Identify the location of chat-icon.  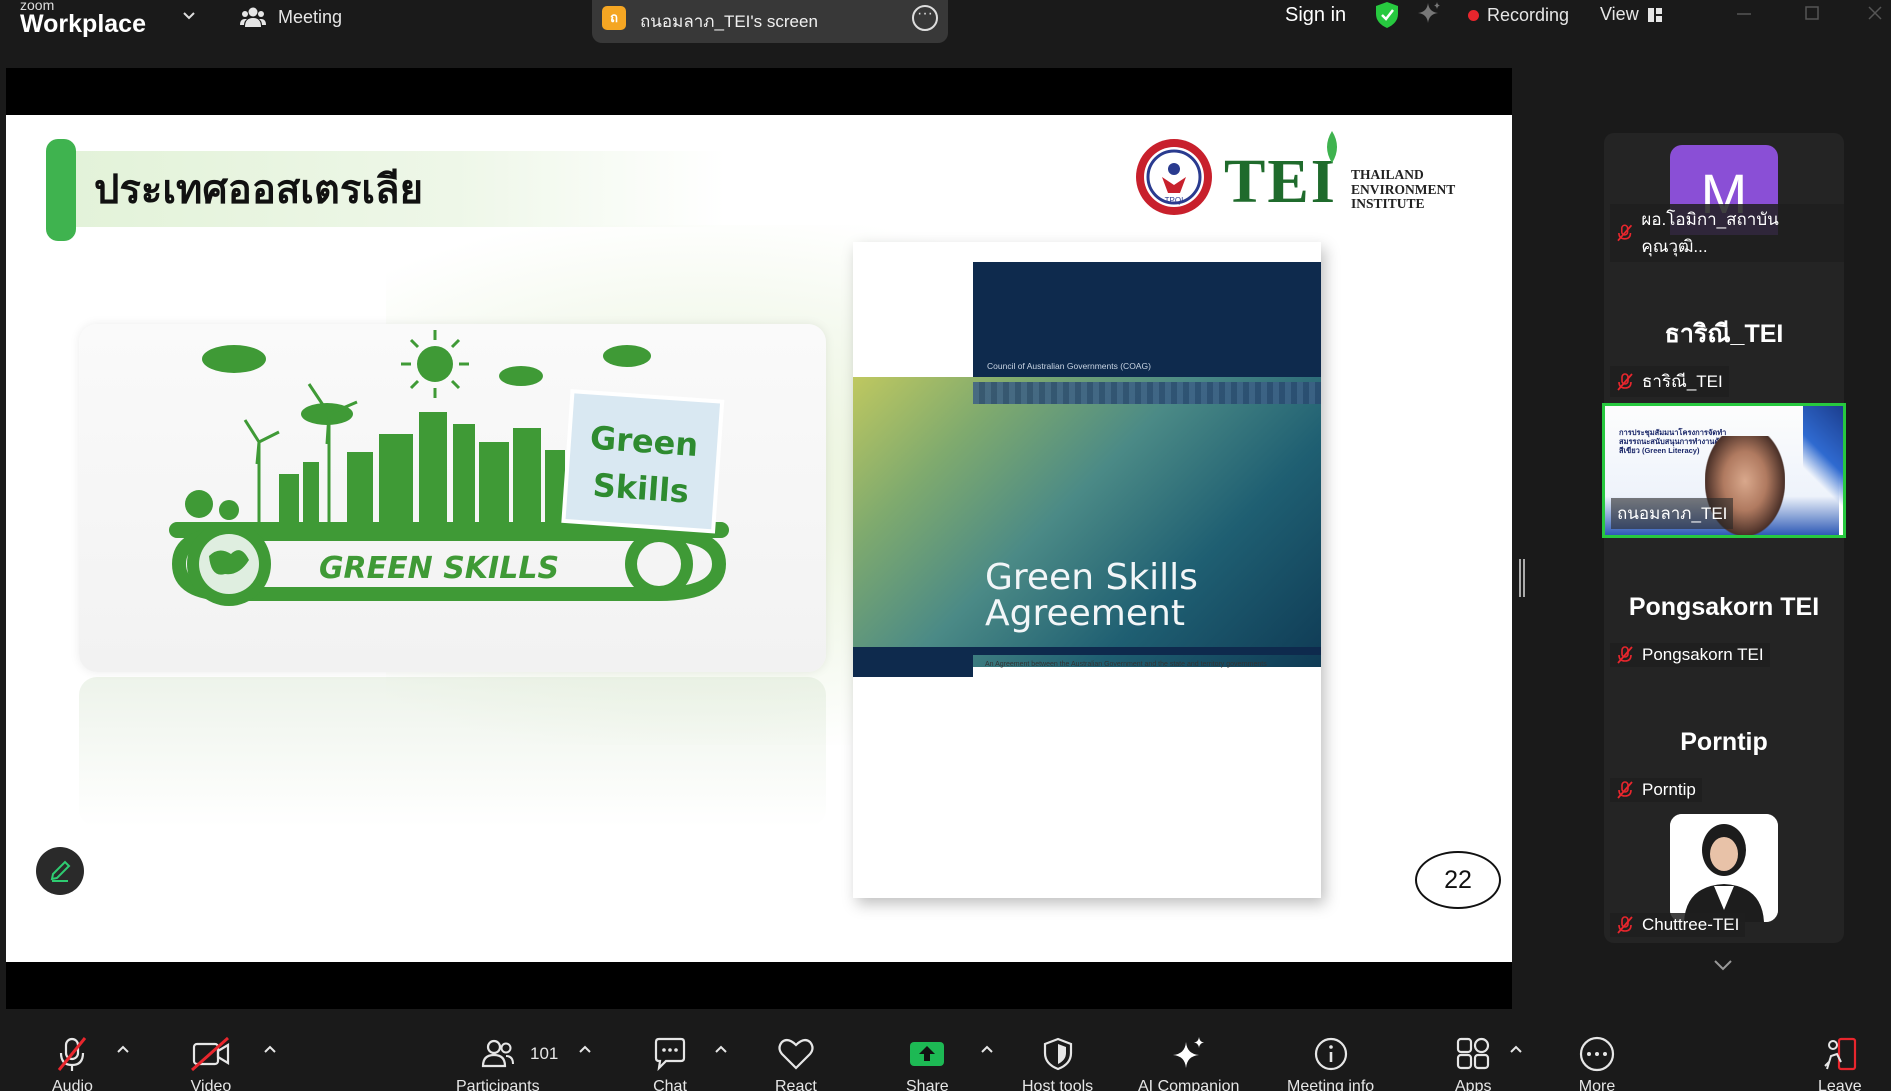
(670, 1054).